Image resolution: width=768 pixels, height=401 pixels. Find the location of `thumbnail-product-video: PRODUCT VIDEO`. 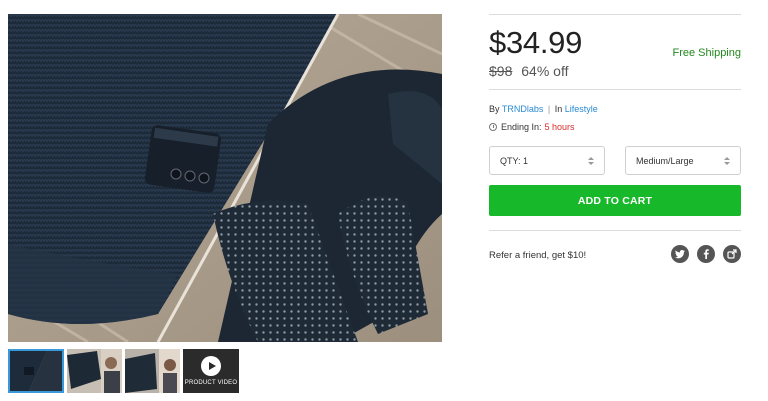

thumbnail-product-video: PRODUCT VIDEO is located at coordinates (211, 371).